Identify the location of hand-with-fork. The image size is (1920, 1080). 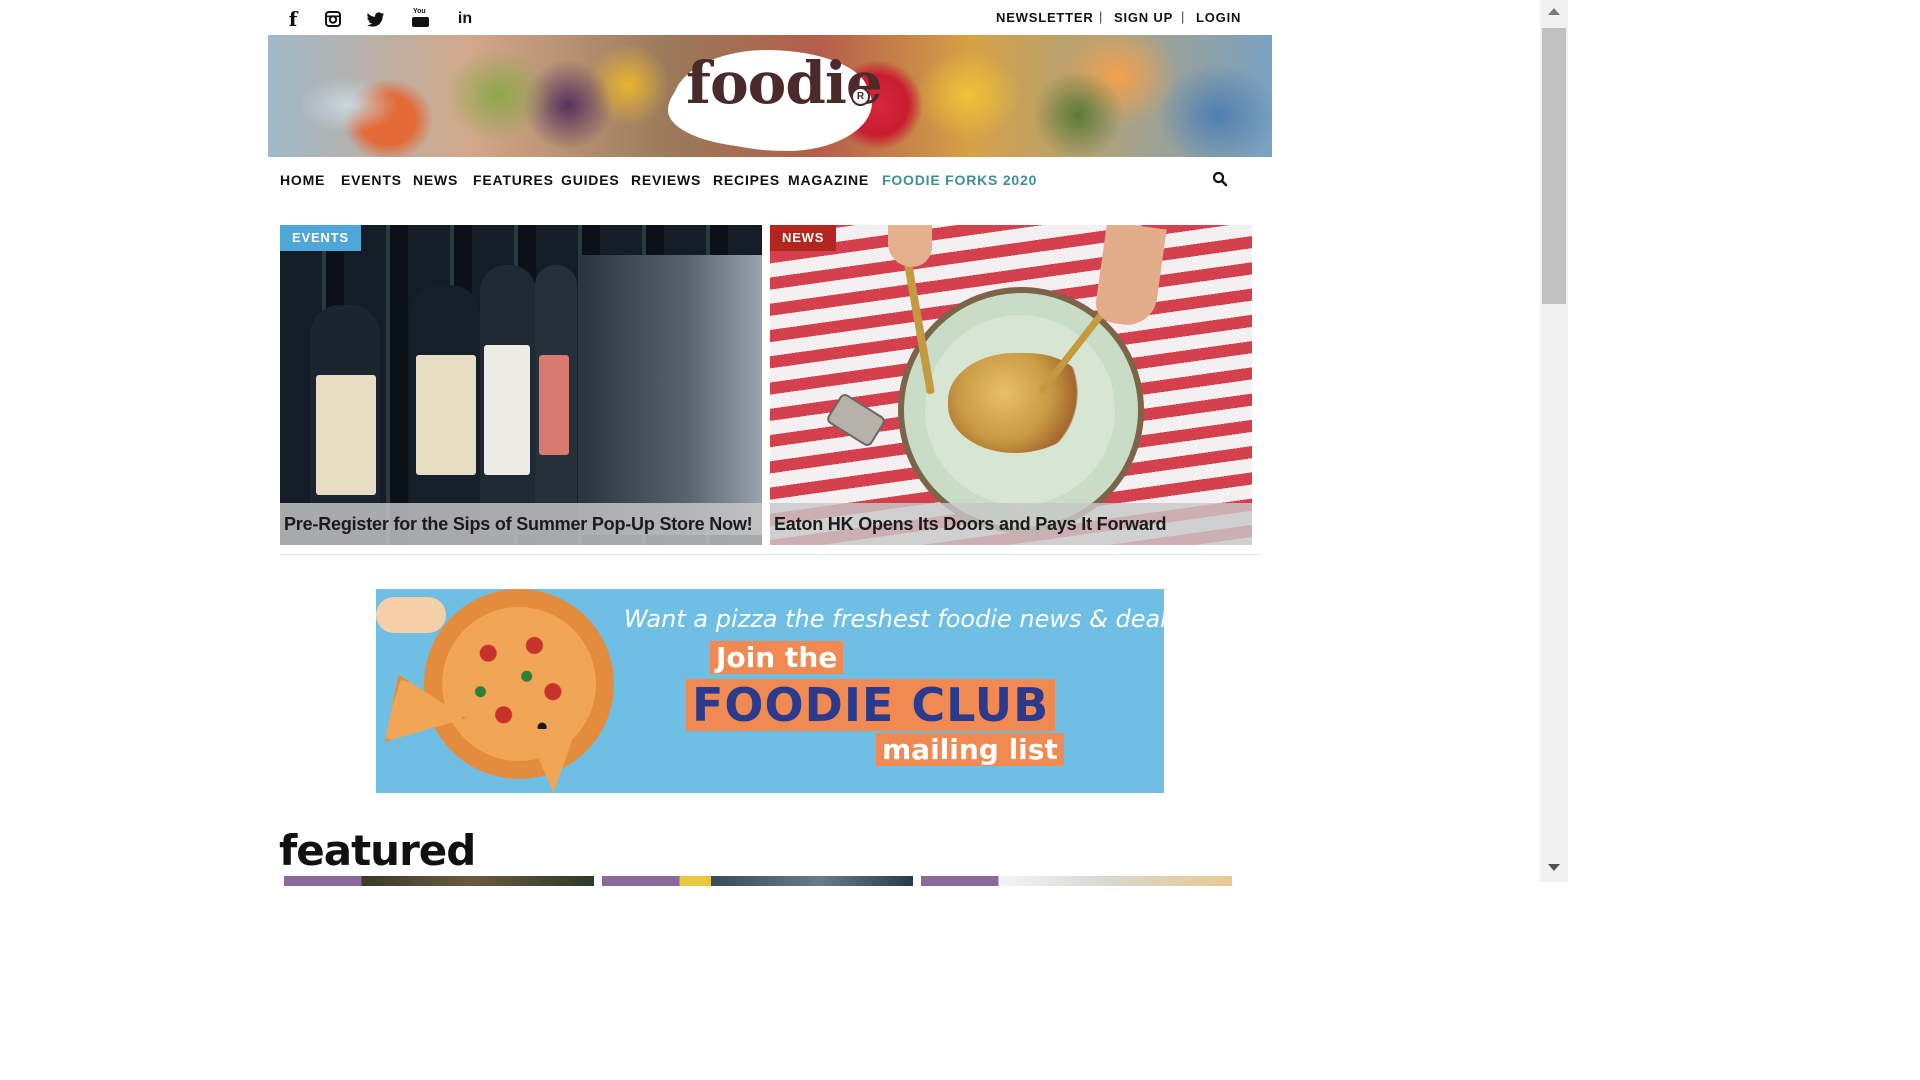
(411, 615).